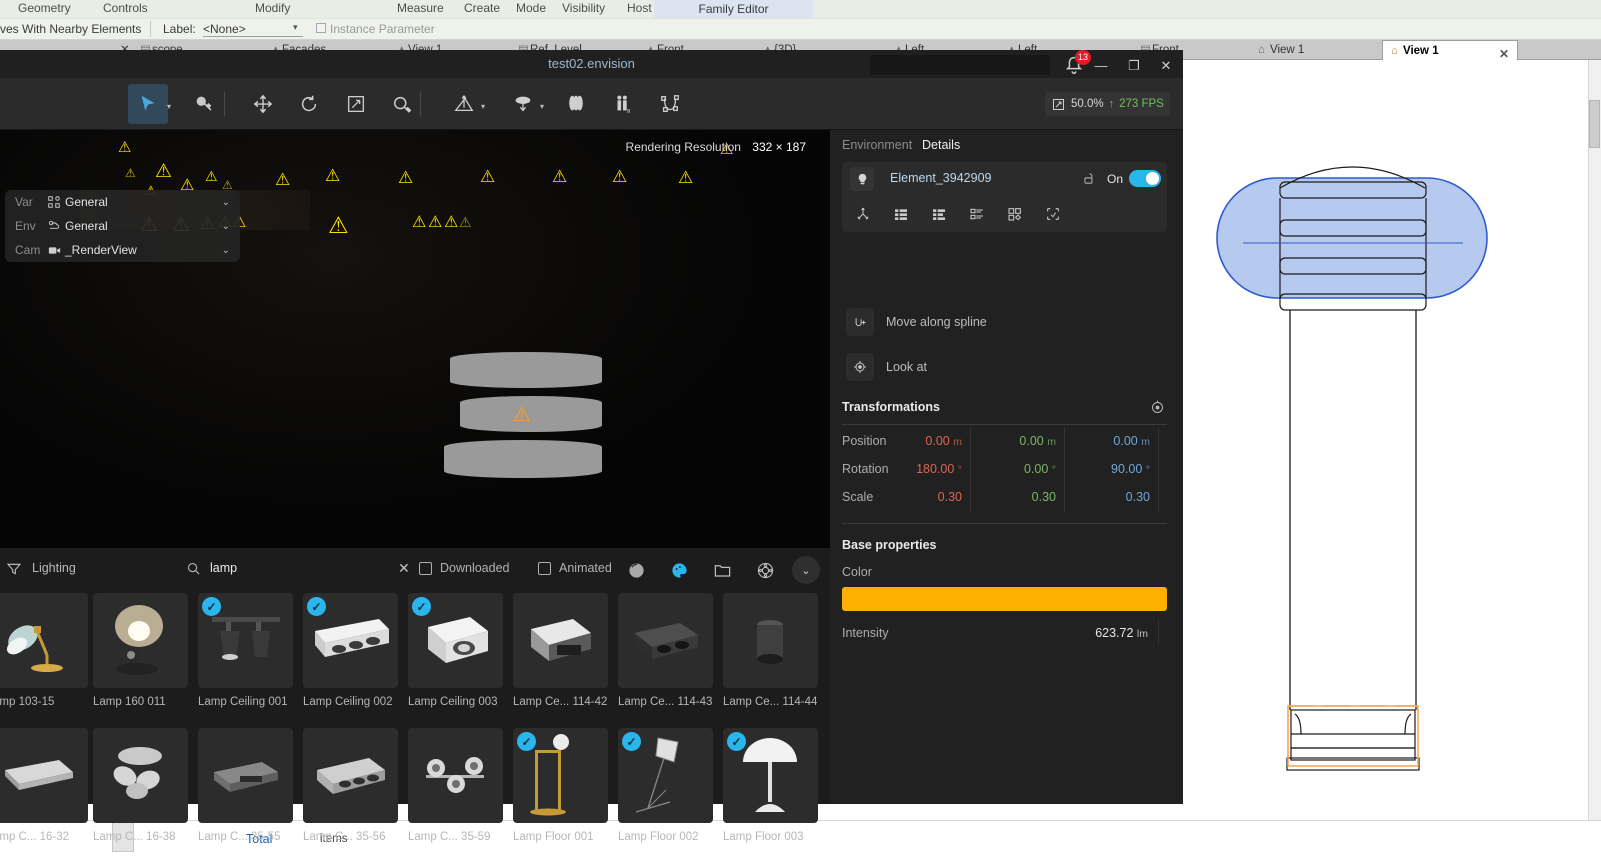 The image size is (1601, 859). I want to click on look-at-button: Look at, so click(886, 367).